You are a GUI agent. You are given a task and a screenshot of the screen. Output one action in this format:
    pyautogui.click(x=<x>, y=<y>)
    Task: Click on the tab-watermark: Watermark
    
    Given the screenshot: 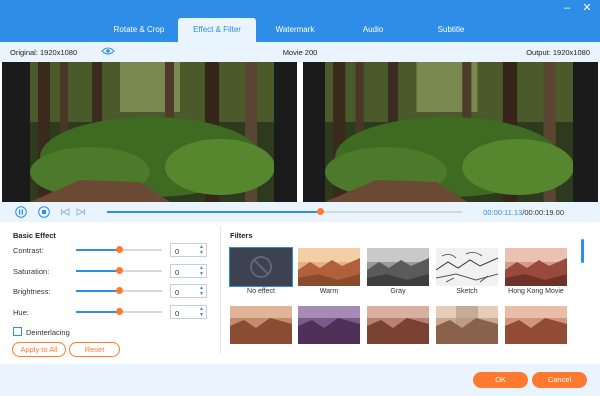 What is the action you would take?
    pyautogui.click(x=295, y=30)
    